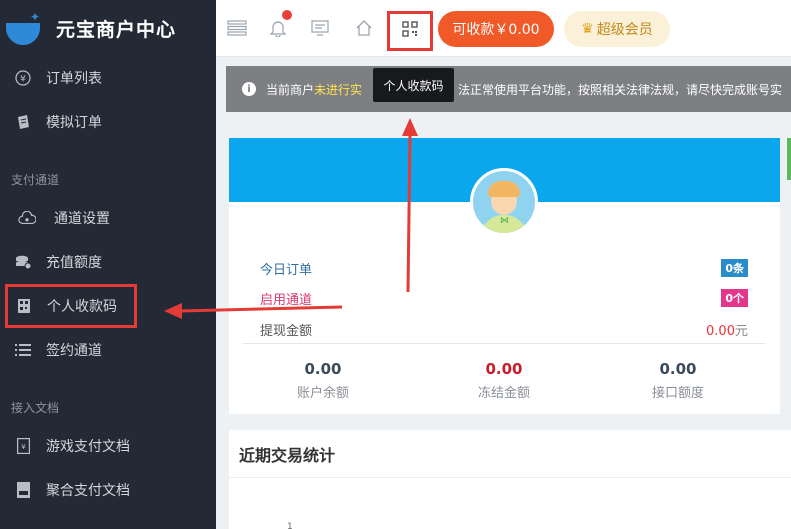  I want to click on arrow-up, so click(410, 205).